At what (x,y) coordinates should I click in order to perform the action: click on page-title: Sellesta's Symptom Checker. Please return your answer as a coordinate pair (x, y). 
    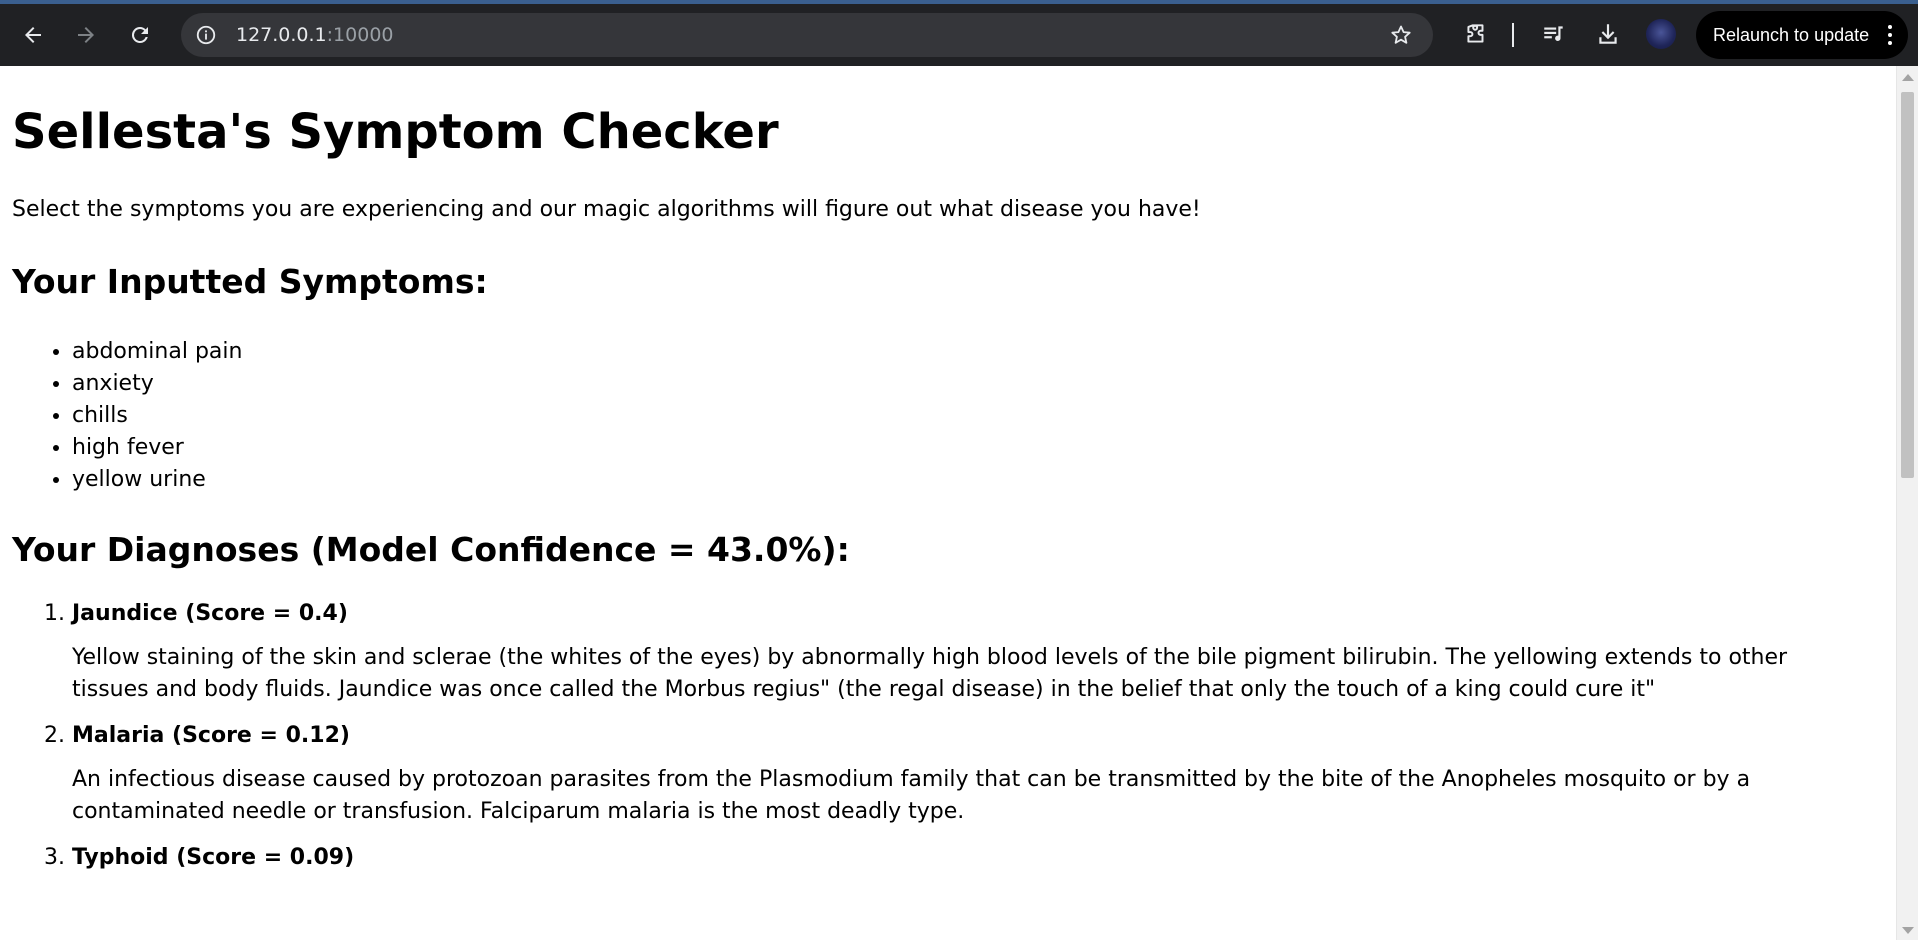
    Looking at the image, I should click on (395, 132).